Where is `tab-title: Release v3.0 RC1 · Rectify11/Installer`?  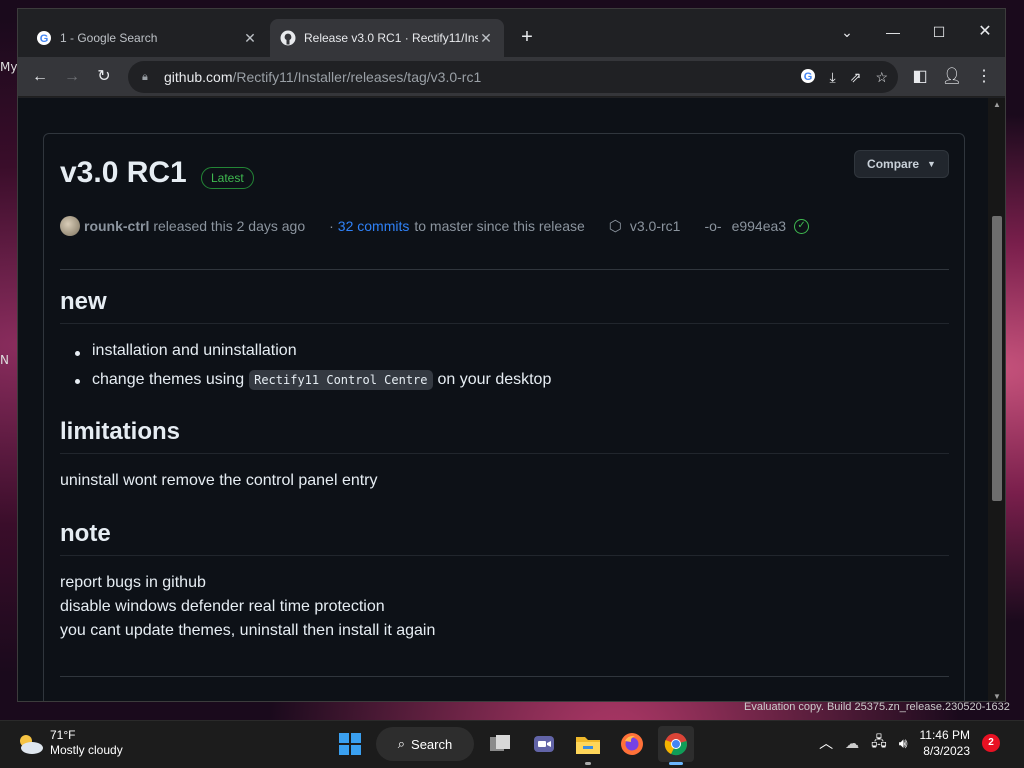 tab-title: Release v3.0 RC1 · Rectify11/Installer is located at coordinates (391, 38).